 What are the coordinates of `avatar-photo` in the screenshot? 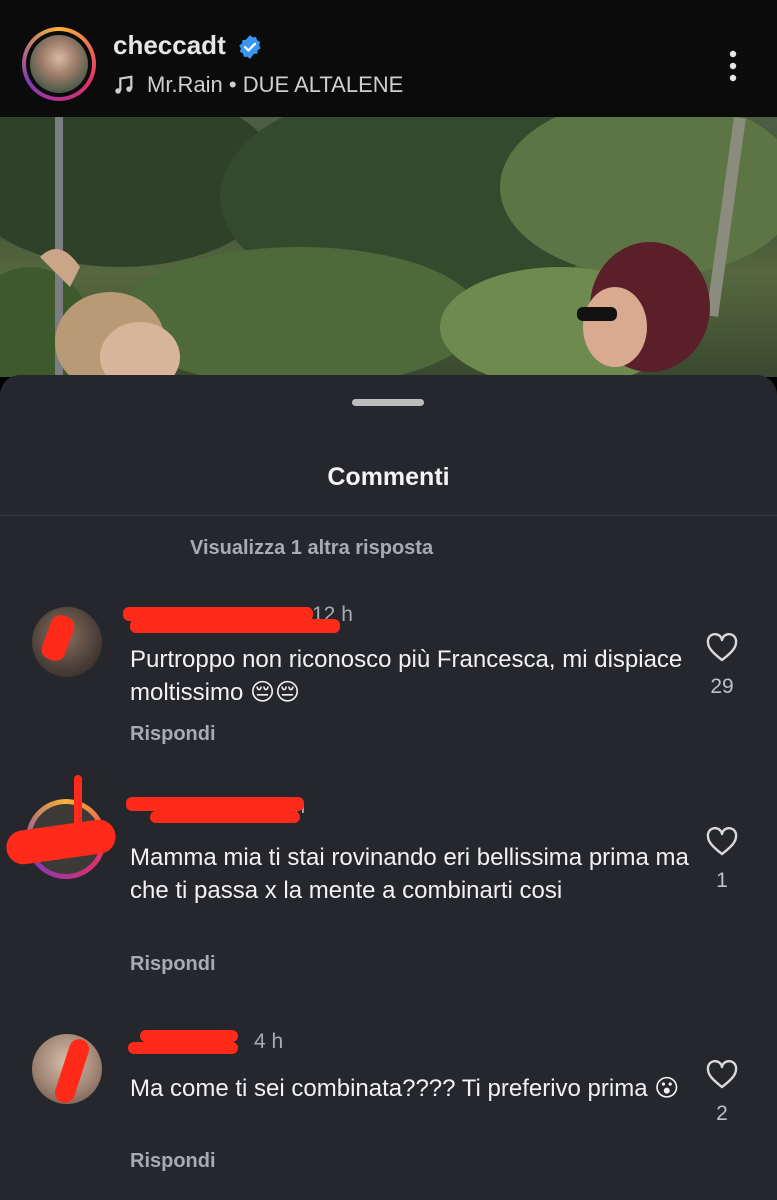 It's located at (59, 64).